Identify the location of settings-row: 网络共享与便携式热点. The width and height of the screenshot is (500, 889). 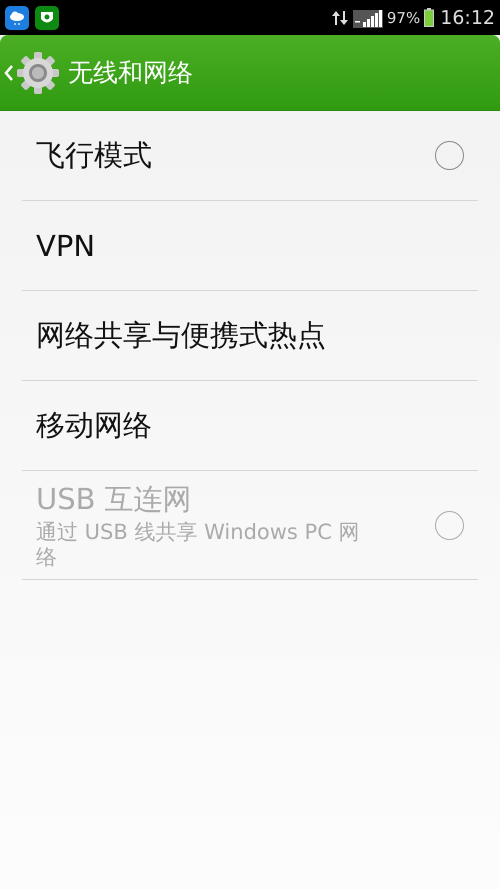
(250, 336).